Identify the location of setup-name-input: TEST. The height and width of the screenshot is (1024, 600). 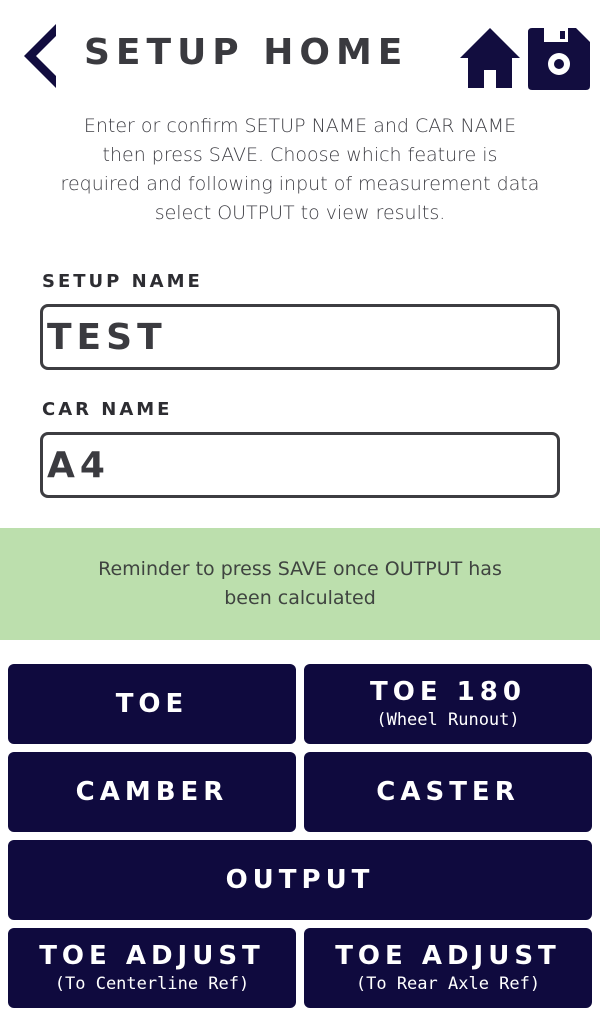
(300, 337).